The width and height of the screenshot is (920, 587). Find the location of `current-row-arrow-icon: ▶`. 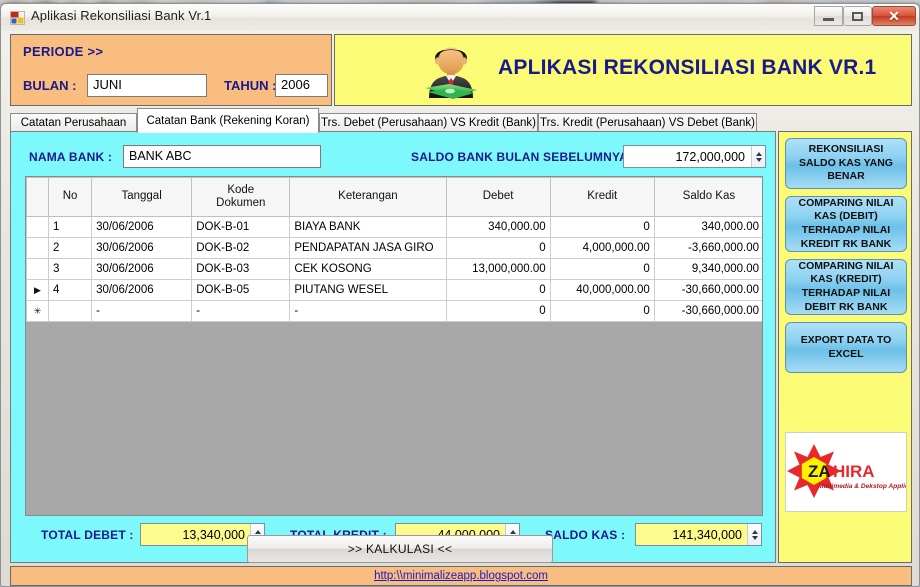

current-row-arrow-icon: ▶ is located at coordinates (37, 290).